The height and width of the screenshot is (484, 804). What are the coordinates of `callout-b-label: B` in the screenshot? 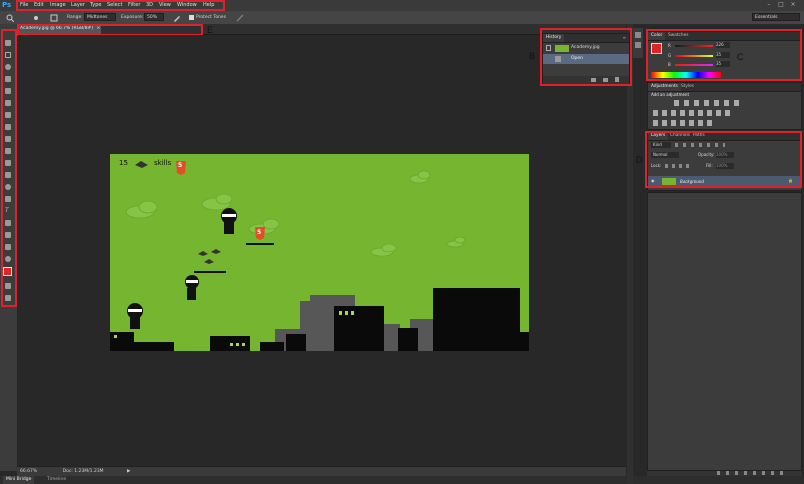 It's located at (532, 56).